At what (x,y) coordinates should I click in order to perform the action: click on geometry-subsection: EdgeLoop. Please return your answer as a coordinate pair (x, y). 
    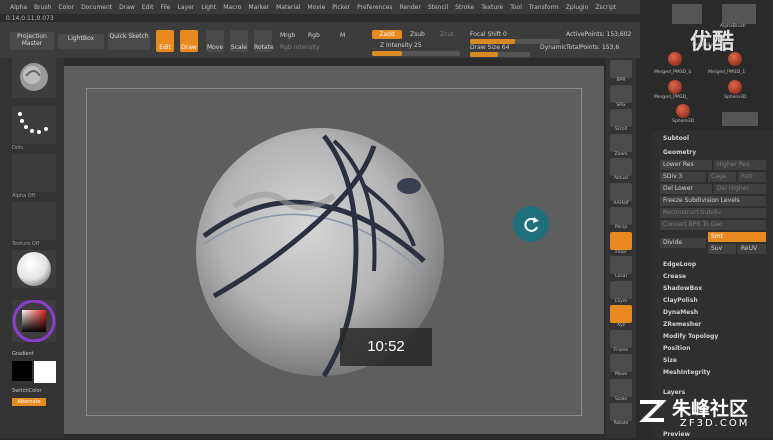
    Looking at the image, I should click on (713, 265).